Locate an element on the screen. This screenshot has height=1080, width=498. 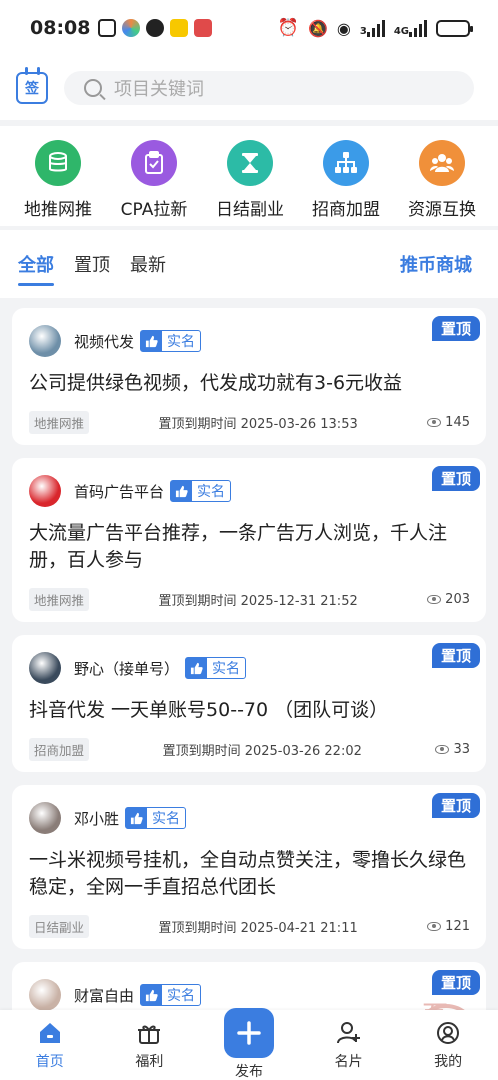
search-input: 项目关键词 is located at coordinates (269, 88).